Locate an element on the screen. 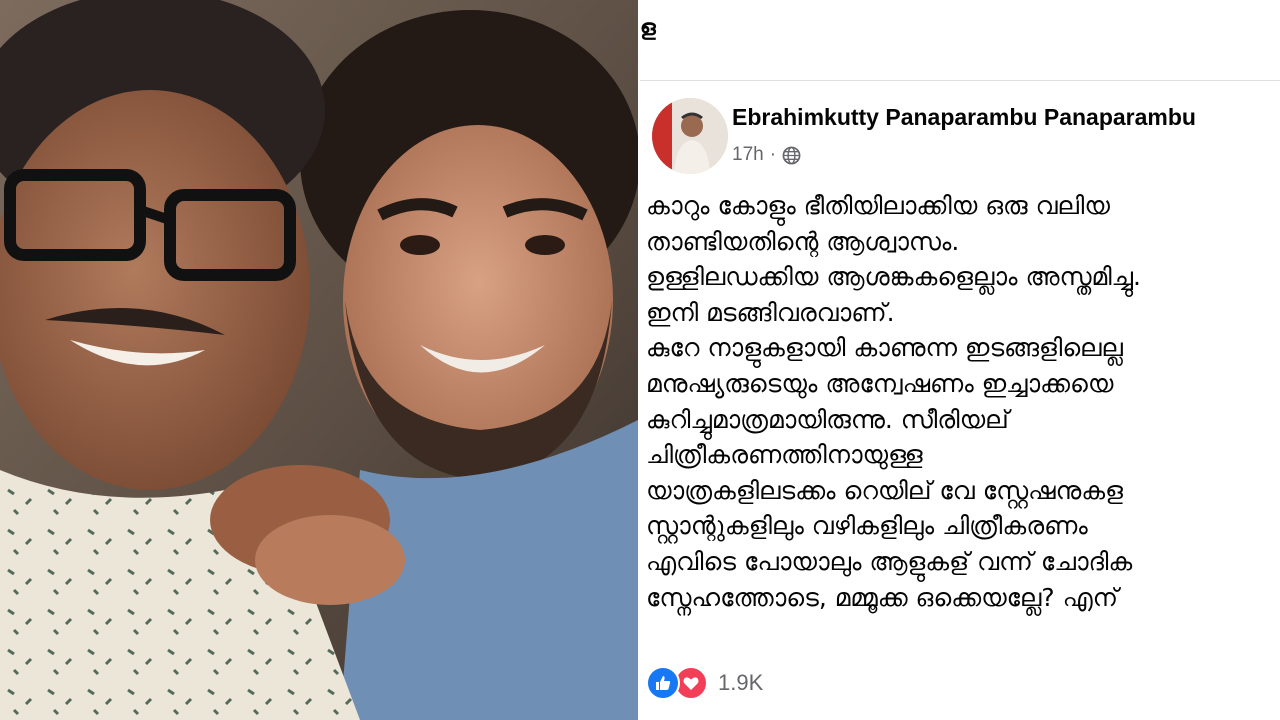 This screenshot has height=720, width=1280. post-body-line: കാറും കോളും ഭീതിയിലാക്കിയ ഒരു വലിയ is located at coordinates (878, 205).